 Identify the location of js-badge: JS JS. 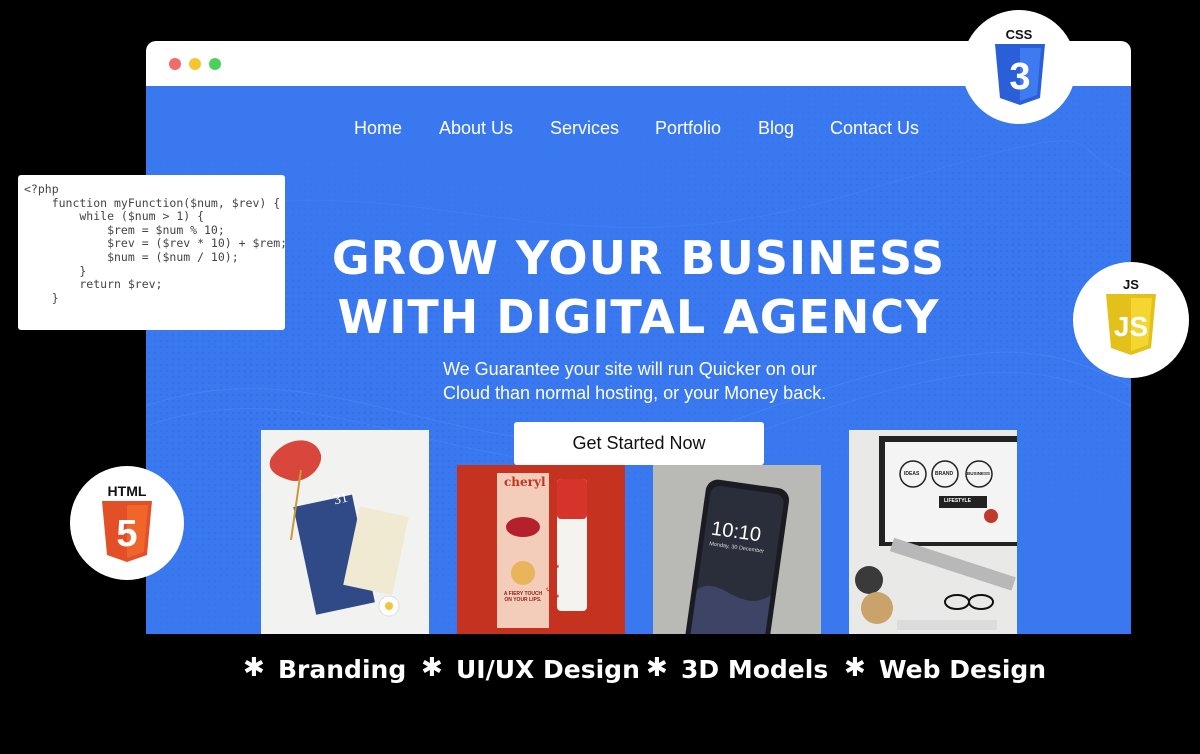
(1131, 320).